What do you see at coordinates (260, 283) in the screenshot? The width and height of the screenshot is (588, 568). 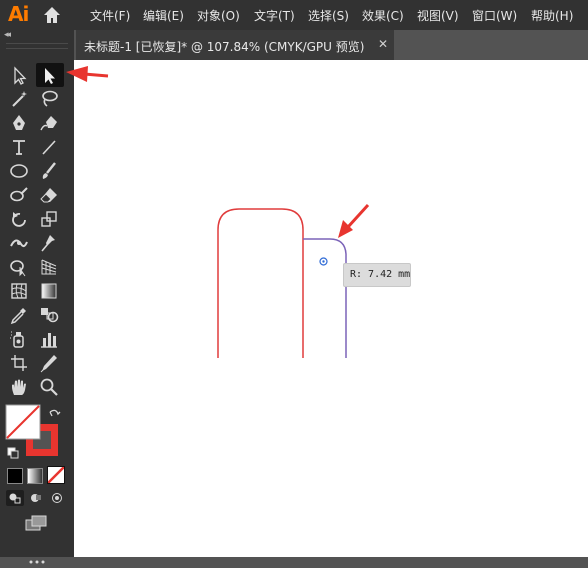 I see `red-arch-path` at bounding box center [260, 283].